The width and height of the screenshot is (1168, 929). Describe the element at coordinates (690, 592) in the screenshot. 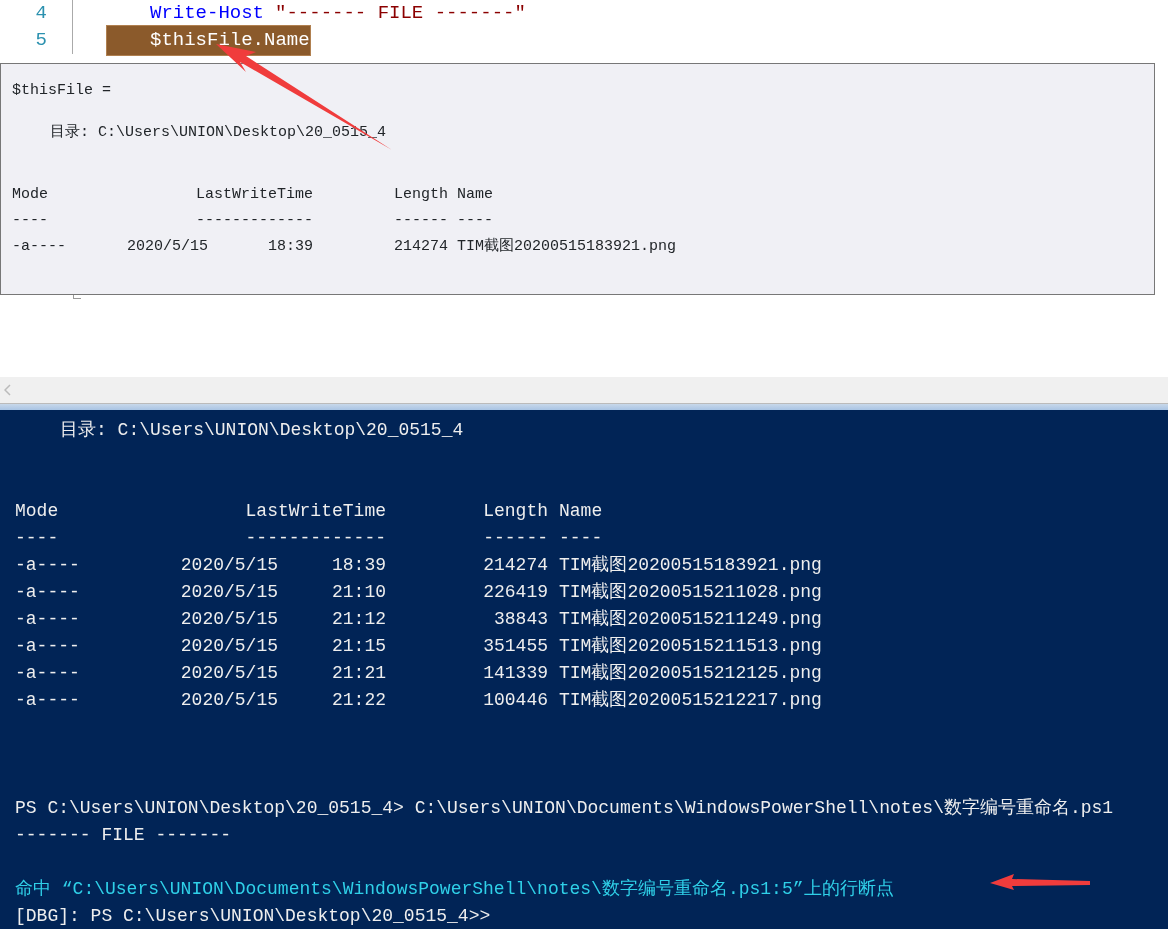

I see `file-name: TIM截图20200515211028.png` at that location.